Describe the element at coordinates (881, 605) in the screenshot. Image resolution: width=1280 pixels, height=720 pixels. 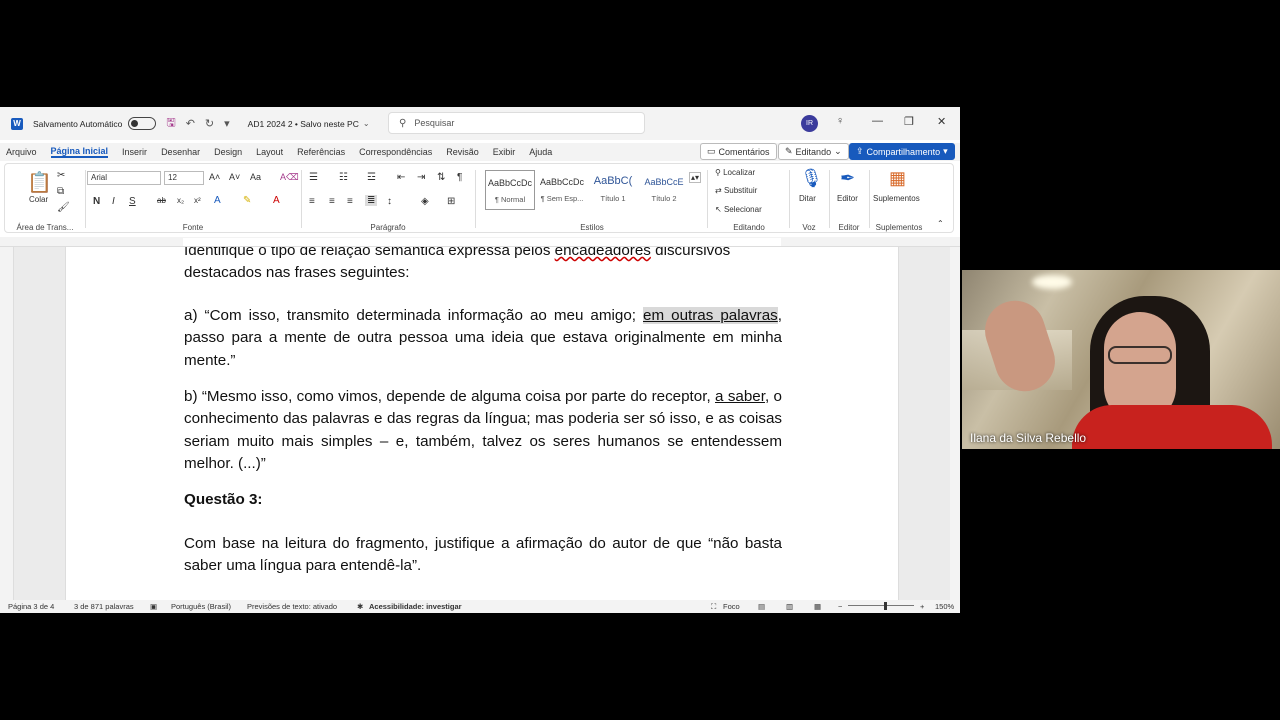
I see `zoom-slider` at that location.